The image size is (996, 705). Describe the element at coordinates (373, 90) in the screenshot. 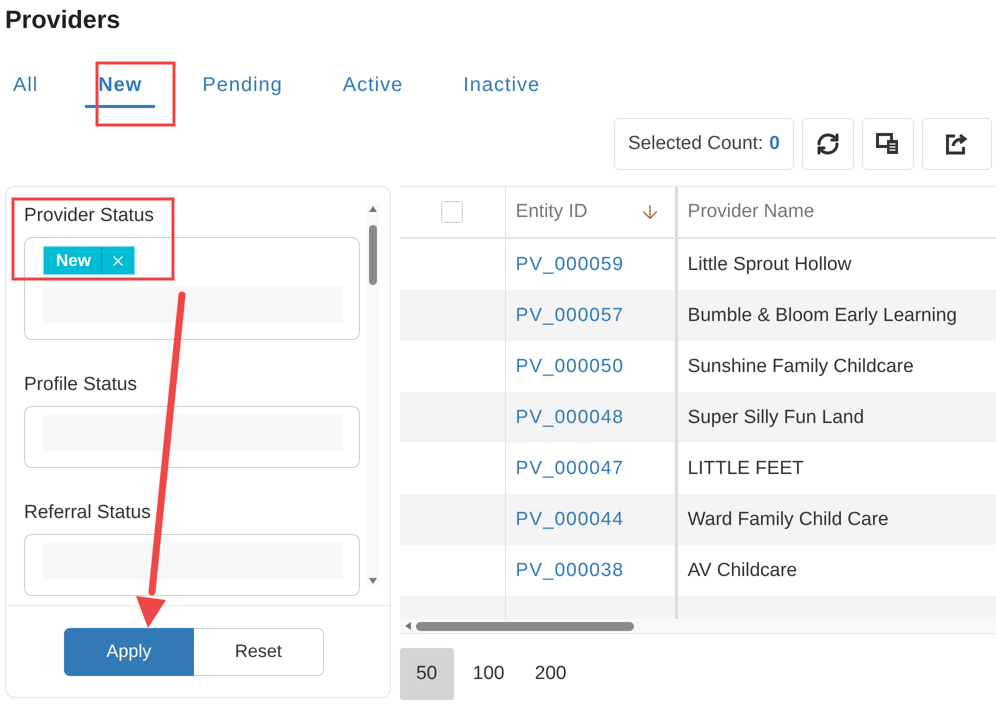

I see `tab: Active` at that location.